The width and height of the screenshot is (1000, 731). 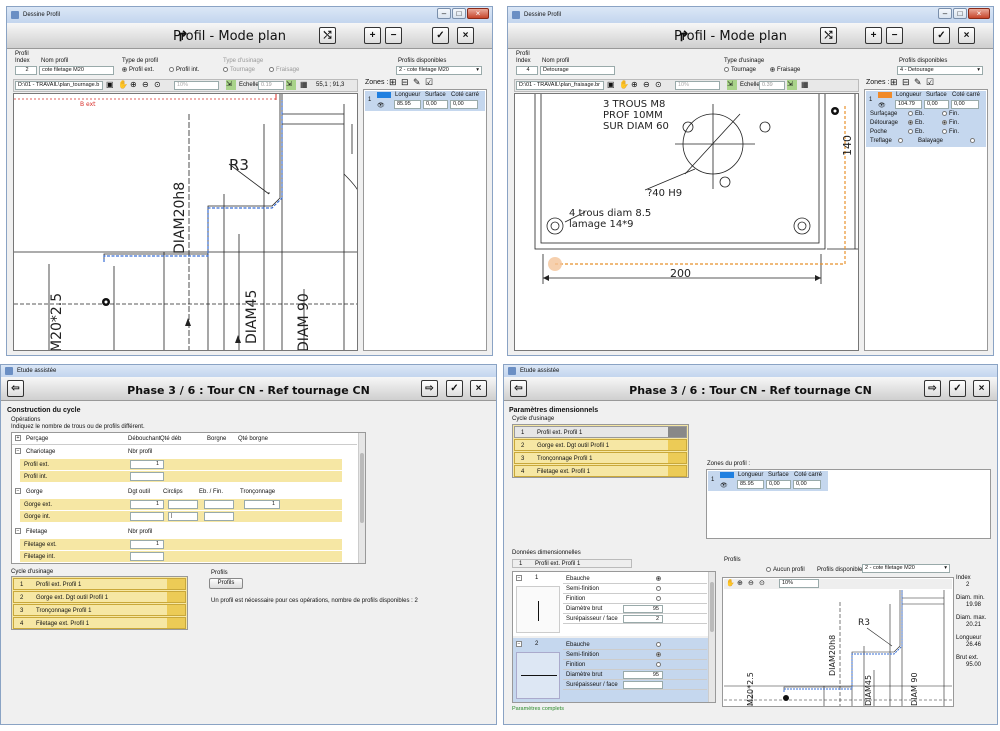 What do you see at coordinates (133, 84) in the screenshot?
I see `zoom-in-icon: ⊕` at bounding box center [133, 84].